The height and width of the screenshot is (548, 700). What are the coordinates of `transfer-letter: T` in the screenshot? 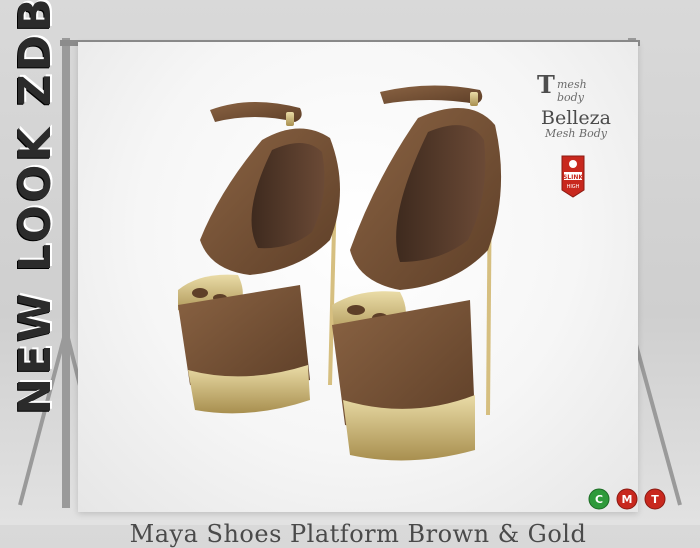 It's located at (655, 499).